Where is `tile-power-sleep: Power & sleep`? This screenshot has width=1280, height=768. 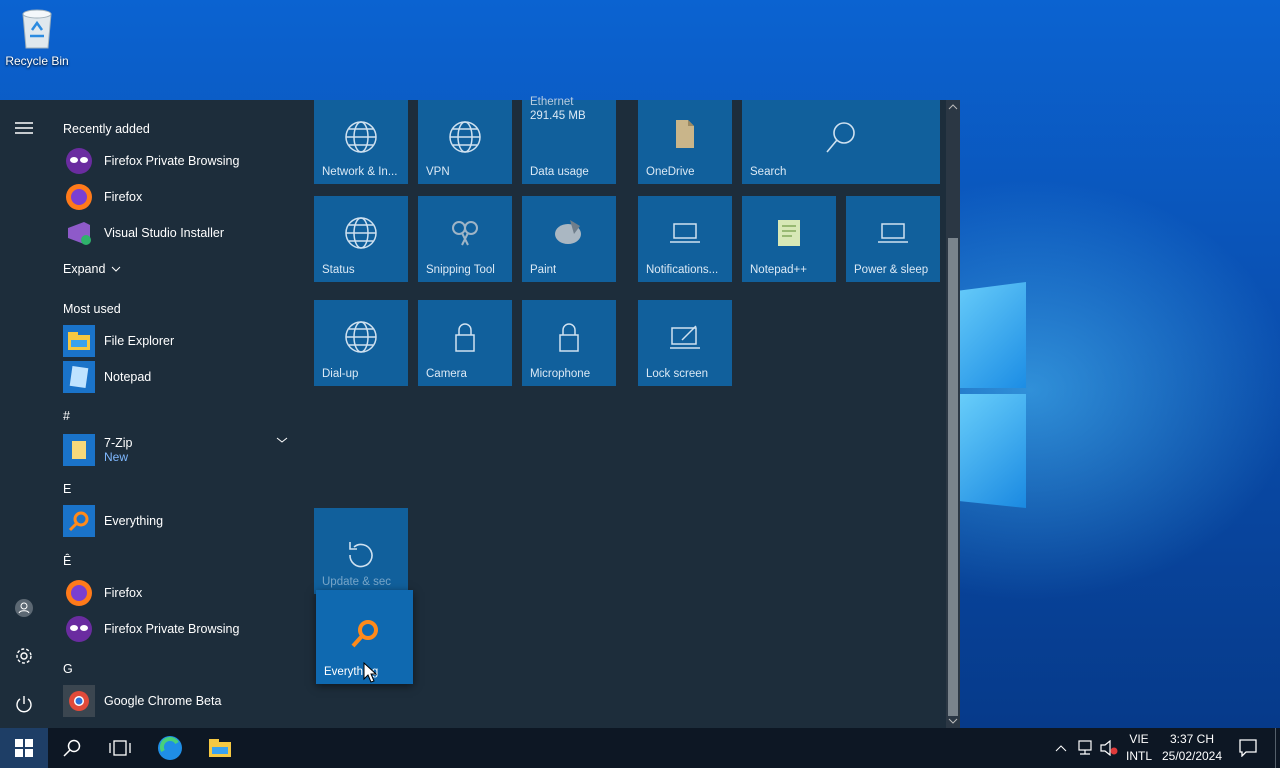
tile-power-sleep: Power & sleep is located at coordinates (893, 239).